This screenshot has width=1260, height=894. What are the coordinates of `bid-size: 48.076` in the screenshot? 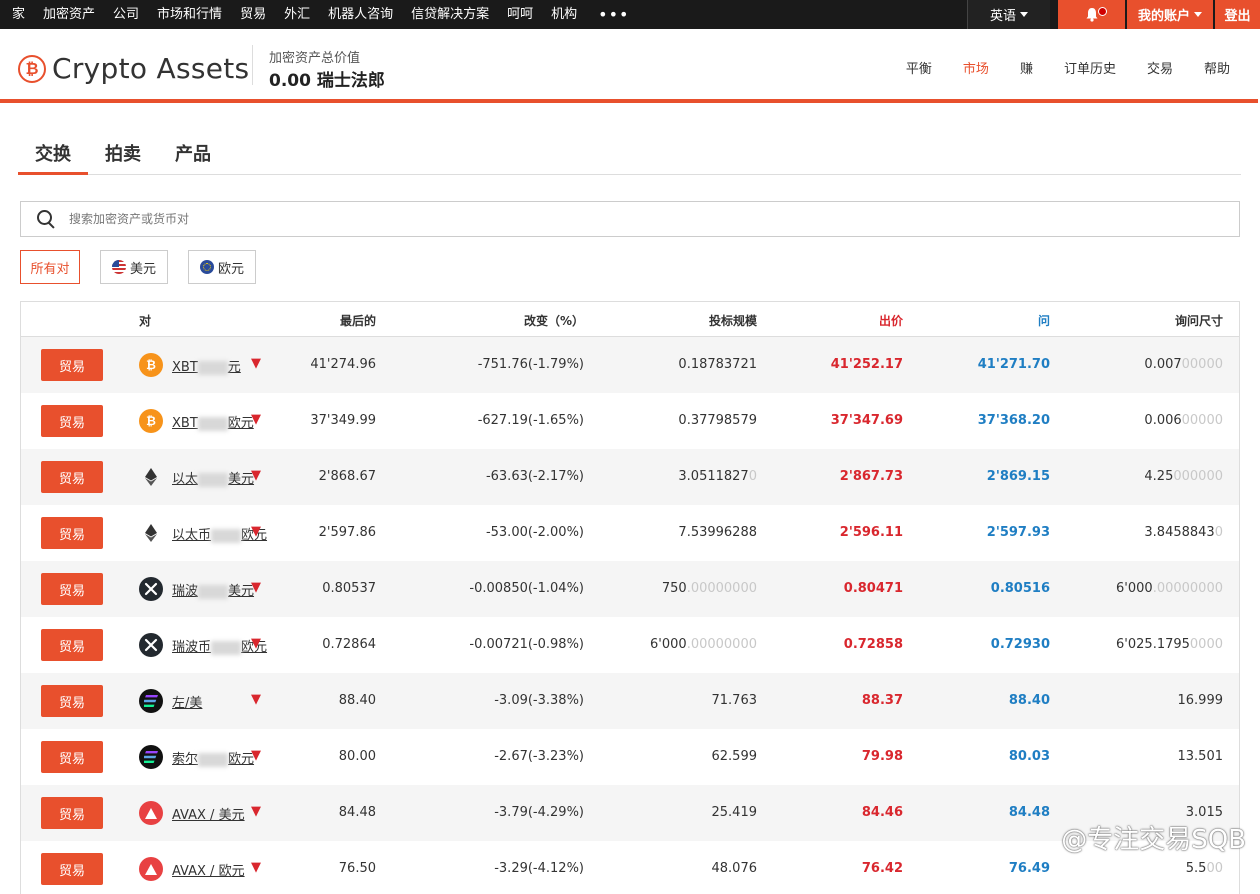 It's located at (735, 868).